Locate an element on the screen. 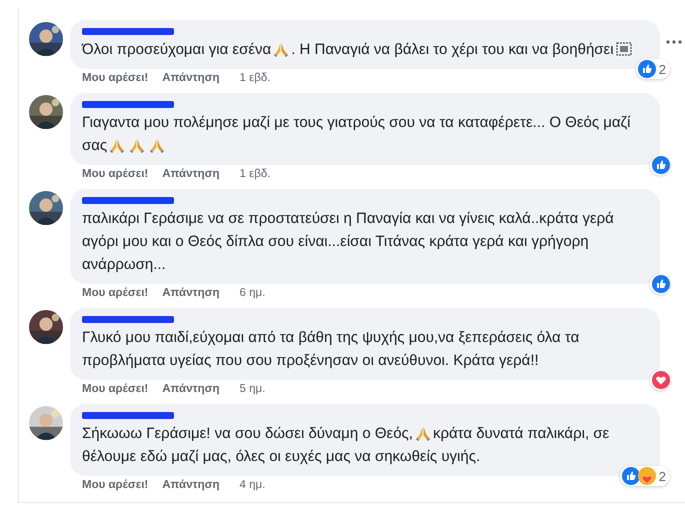 The height and width of the screenshot is (513, 685). comment-text: κράτα δυνατά παλικάρι, σε is located at coordinates (521, 433).